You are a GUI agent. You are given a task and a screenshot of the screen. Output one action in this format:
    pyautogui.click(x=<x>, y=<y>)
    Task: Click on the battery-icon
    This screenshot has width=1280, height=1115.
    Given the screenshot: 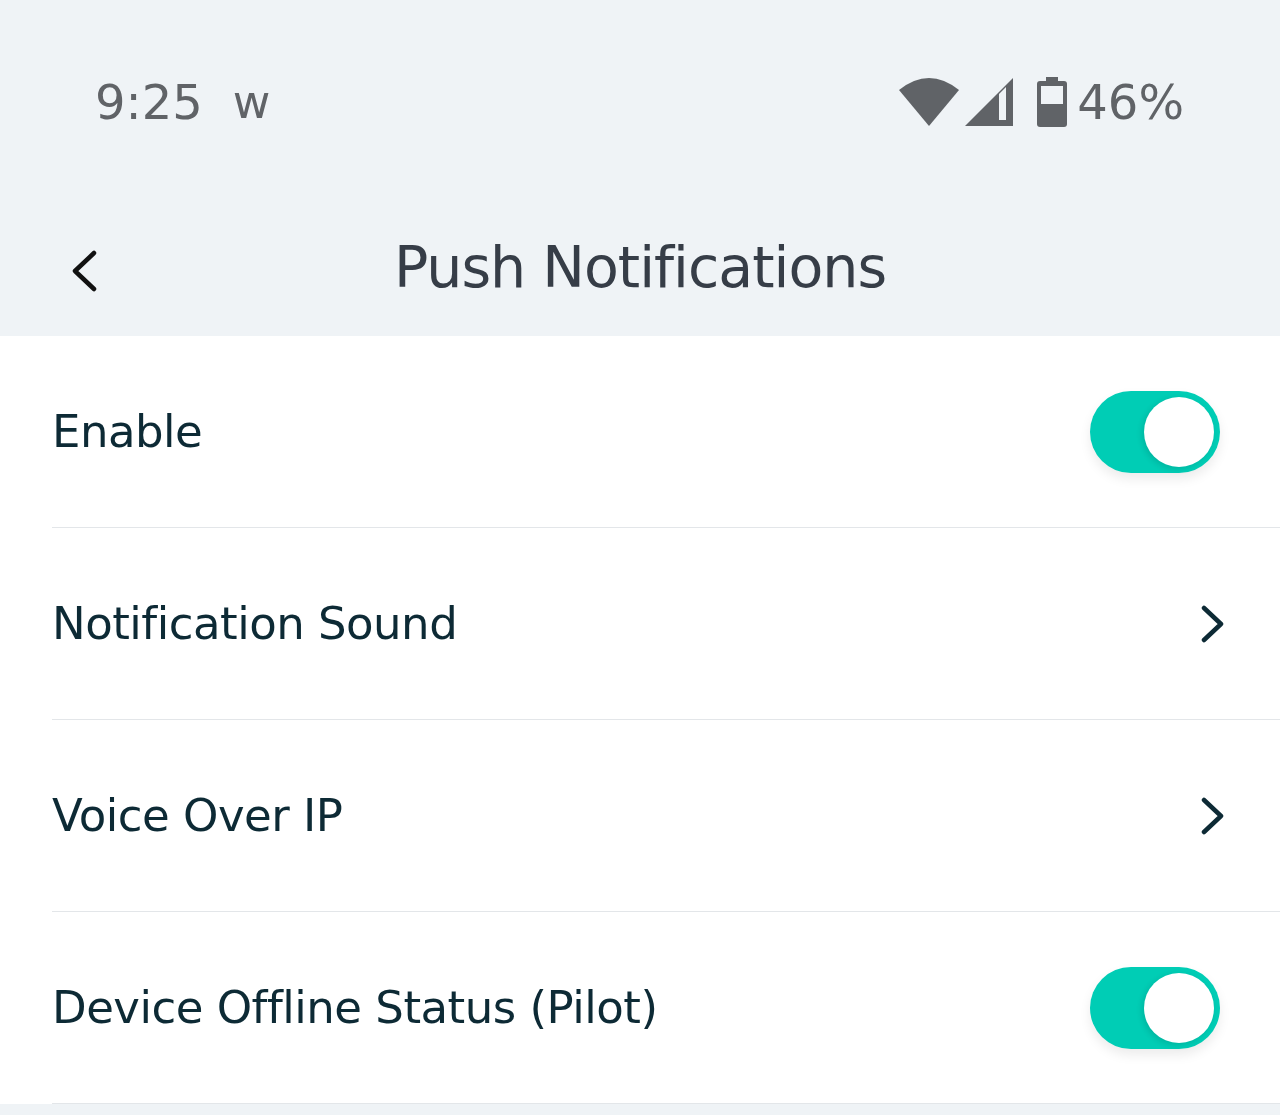 What is the action you would take?
    pyautogui.click(x=1052, y=101)
    